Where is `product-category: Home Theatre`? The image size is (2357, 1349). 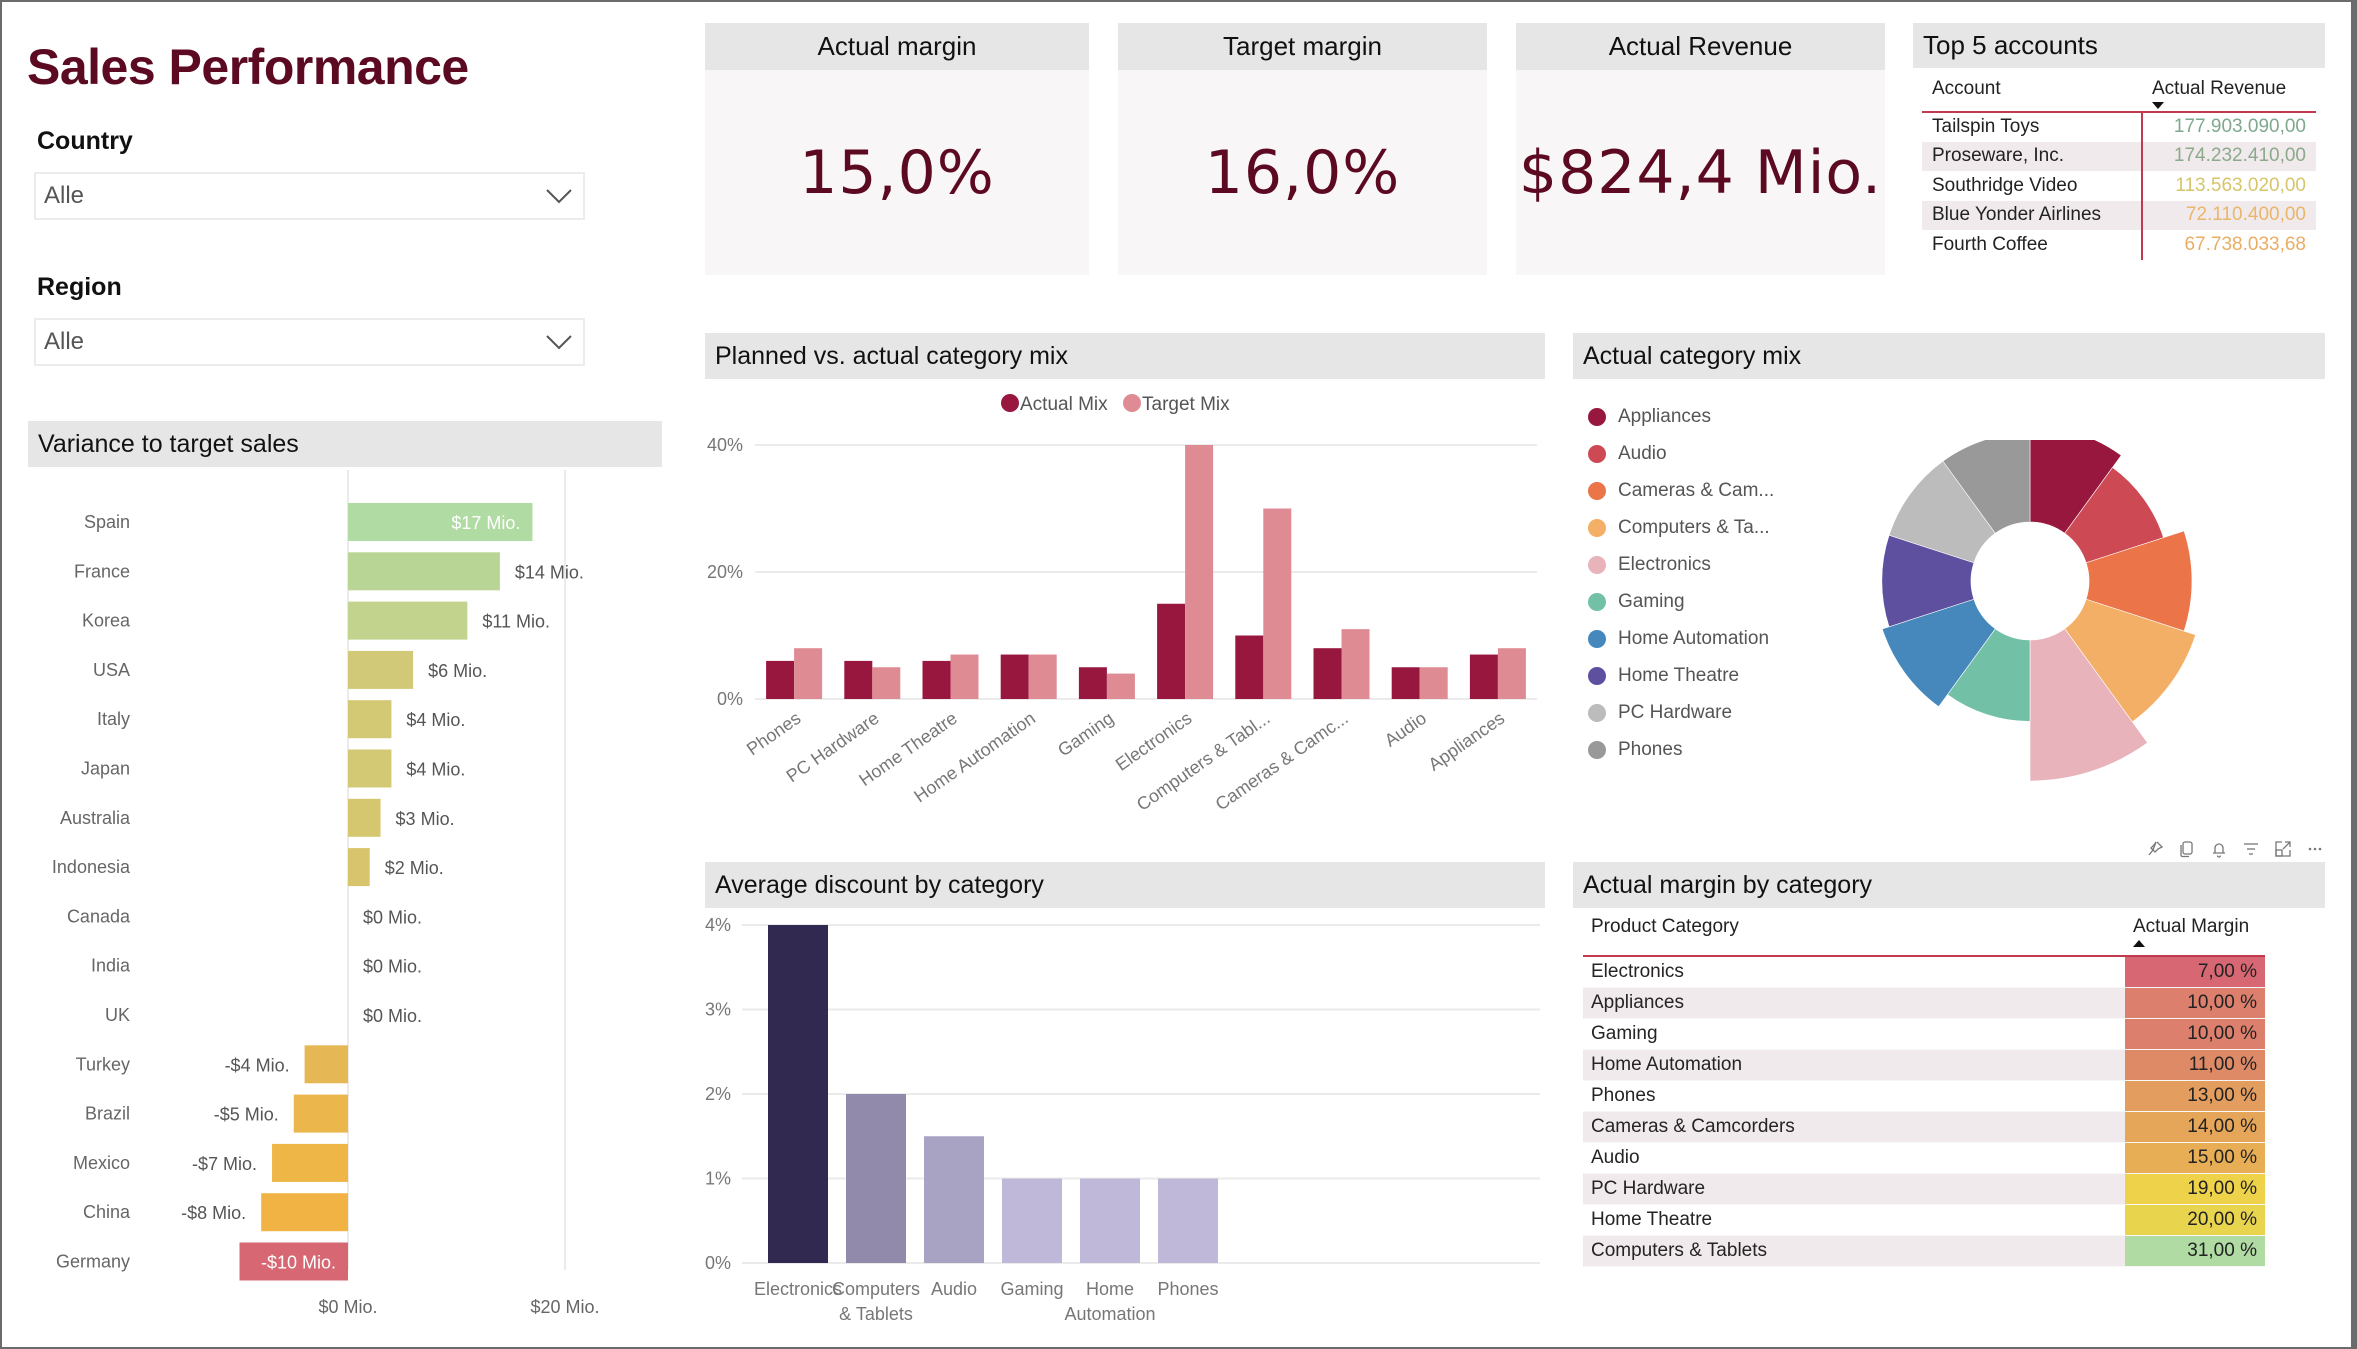
product-category: Home Theatre is located at coordinates (1854, 1220).